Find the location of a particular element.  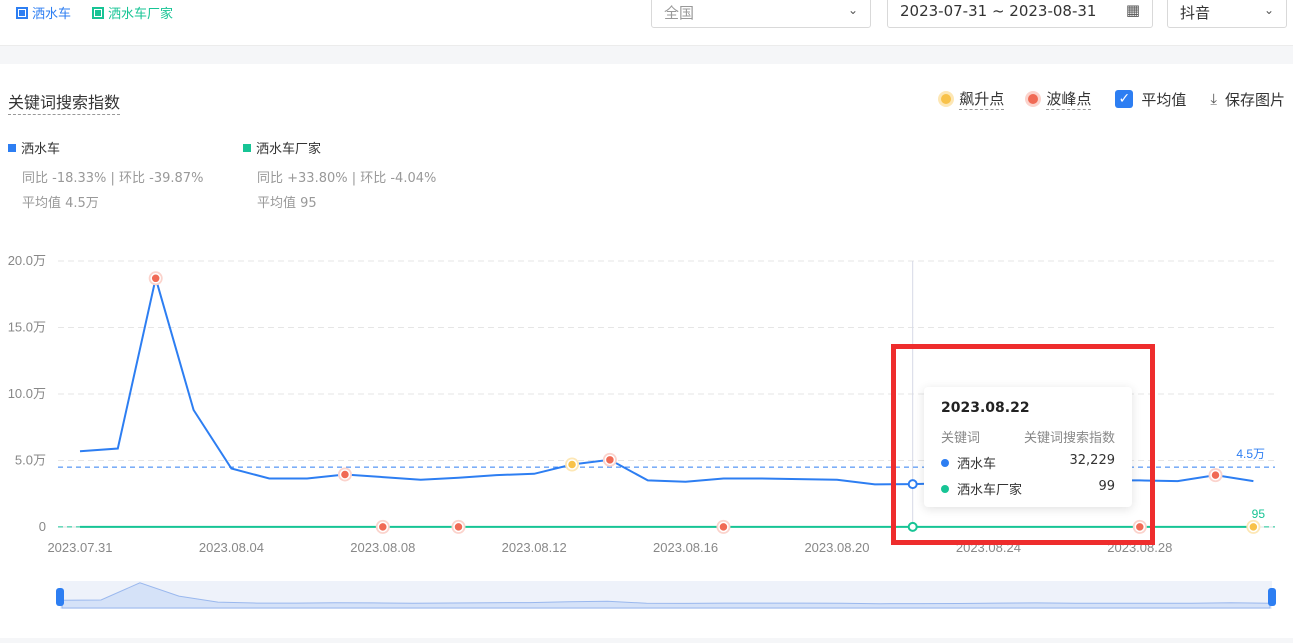

x-tick-label: 2023.08.16 is located at coordinates (685, 547).